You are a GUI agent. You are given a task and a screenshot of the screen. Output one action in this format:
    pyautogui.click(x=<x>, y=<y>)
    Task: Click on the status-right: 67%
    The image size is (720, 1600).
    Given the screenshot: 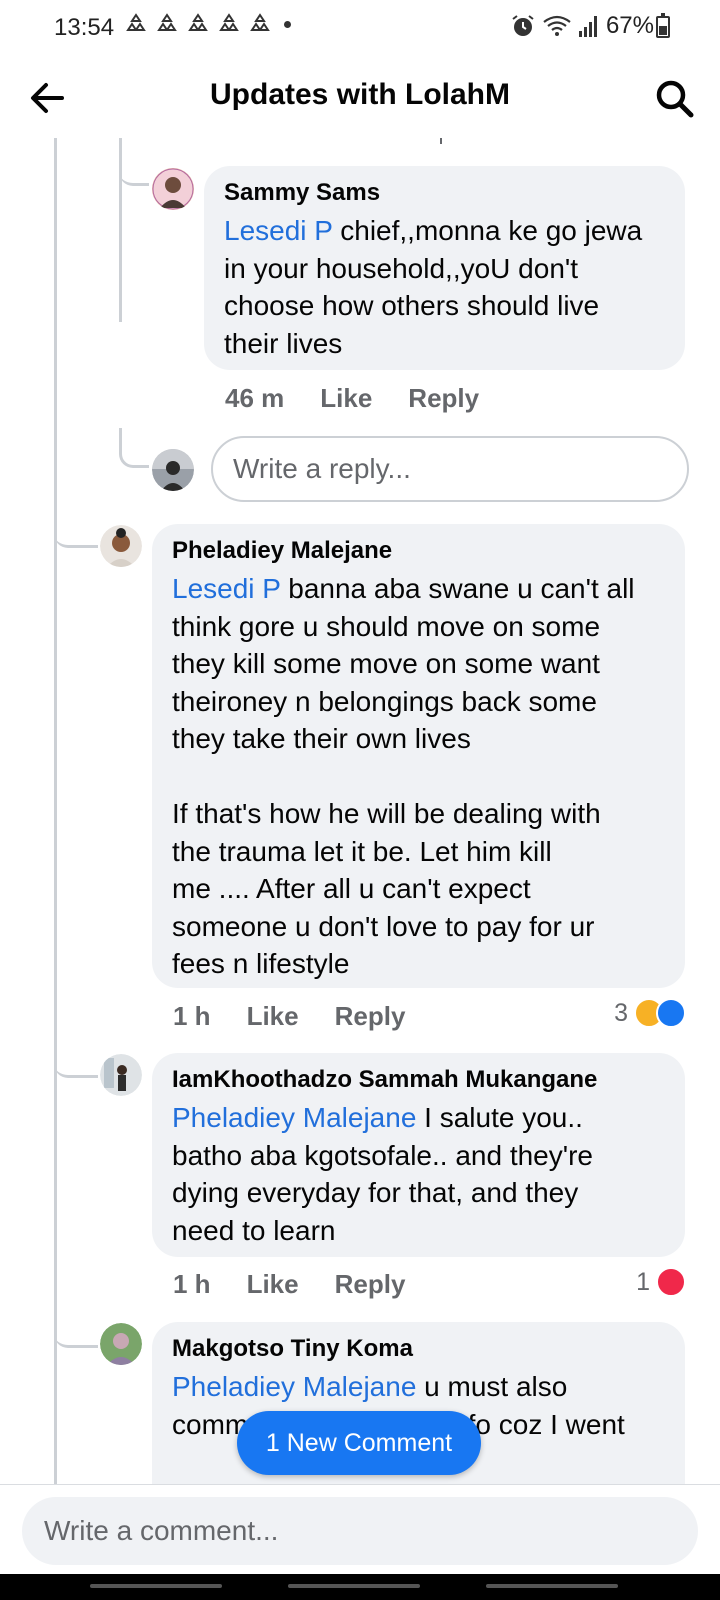 What is the action you would take?
    pyautogui.click(x=582, y=26)
    